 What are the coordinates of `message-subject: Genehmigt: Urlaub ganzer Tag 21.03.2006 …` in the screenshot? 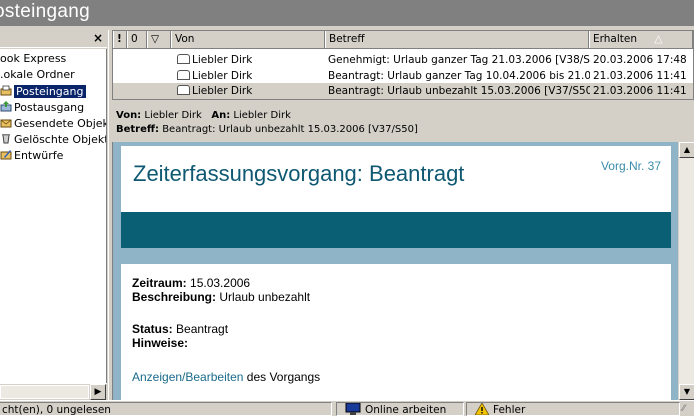 It's located at (459, 60).